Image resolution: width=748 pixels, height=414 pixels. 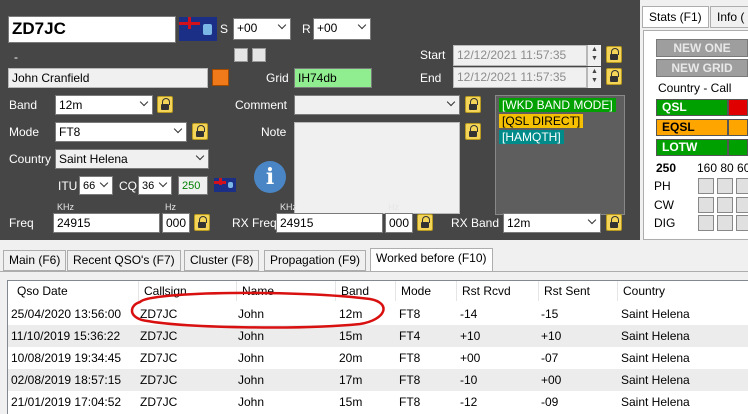 What do you see at coordinates (675, 17) in the screenshot?
I see `tab-stats: Stats (F1)` at bounding box center [675, 17].